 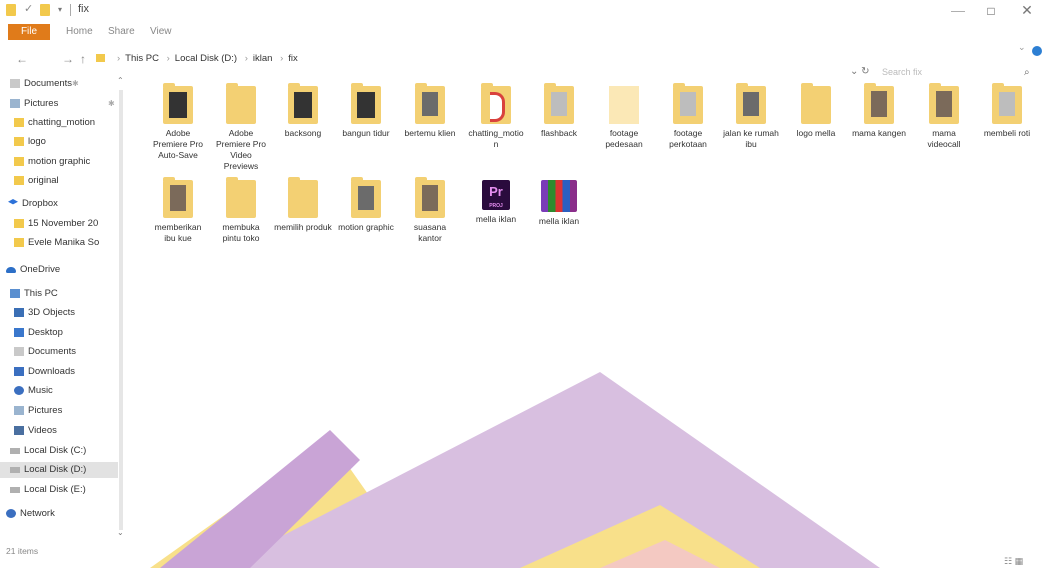 I want to click on file-item: motion graphic, so click(x=366, y=205).